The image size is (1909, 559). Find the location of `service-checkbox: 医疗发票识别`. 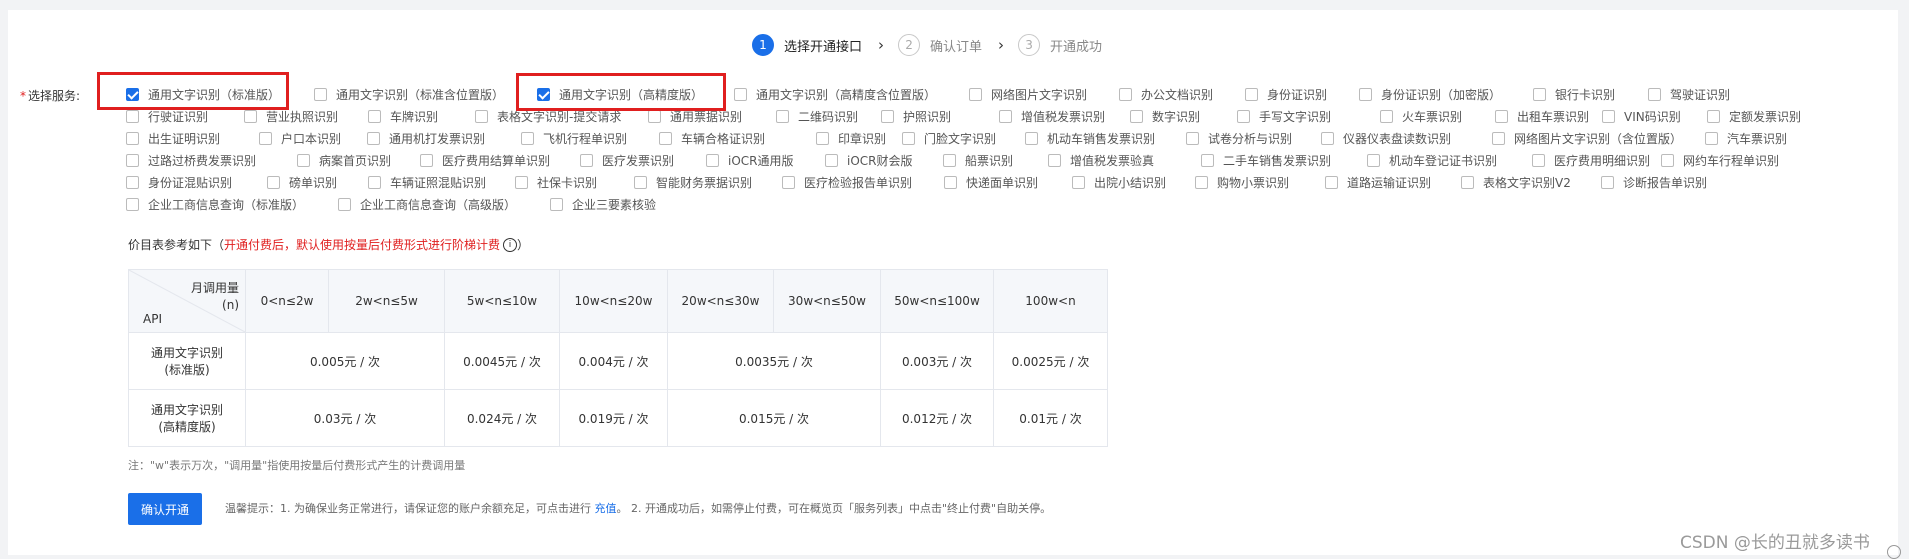

service-checkbox: 医疗发票识别 is located at coordinates (627, 160).